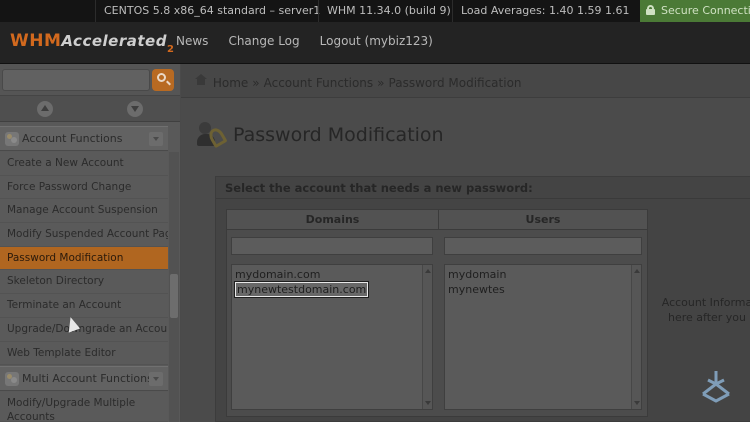 The image size is (750, 422). What do you see at coordinates (427, 337) in the screenshot?
I see `domains-list-scrollbar` at bounding box center [427, 337].